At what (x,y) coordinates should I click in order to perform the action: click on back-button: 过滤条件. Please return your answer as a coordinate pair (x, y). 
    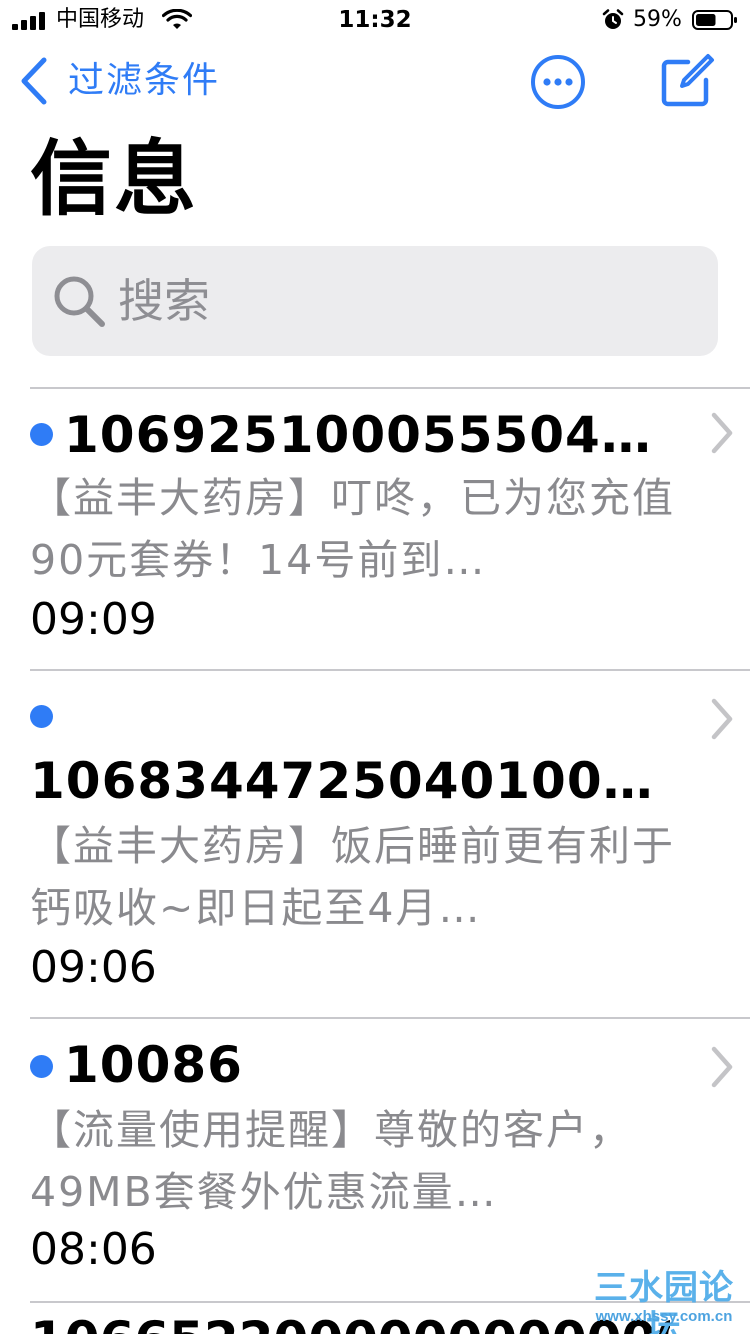
    Looking at the image, I should click on (144, 81).